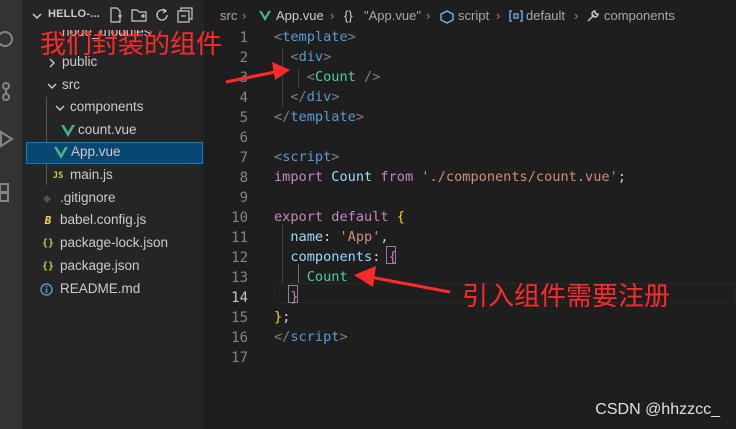 Image resolution: width=736 pixels, height=429 pixels. What do you see at coordinates (46, 289) in the screenshot?
I see `info-icon` at bounding box center [46, 289].